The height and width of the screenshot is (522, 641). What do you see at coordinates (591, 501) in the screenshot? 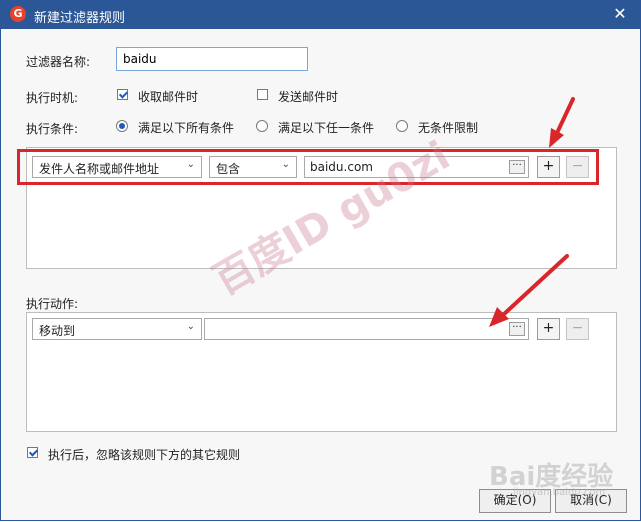
I see `cancel-button: 取消(C)` at bounding box center [591, 501].